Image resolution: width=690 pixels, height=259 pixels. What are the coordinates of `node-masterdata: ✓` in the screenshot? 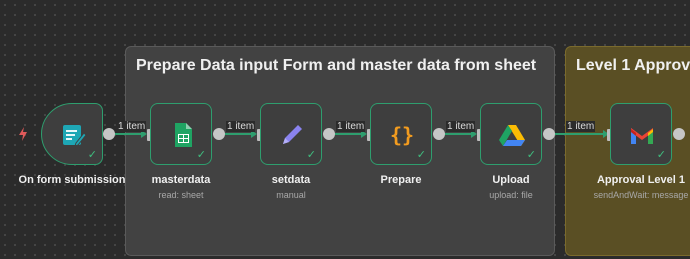 It's located at (181, 134).